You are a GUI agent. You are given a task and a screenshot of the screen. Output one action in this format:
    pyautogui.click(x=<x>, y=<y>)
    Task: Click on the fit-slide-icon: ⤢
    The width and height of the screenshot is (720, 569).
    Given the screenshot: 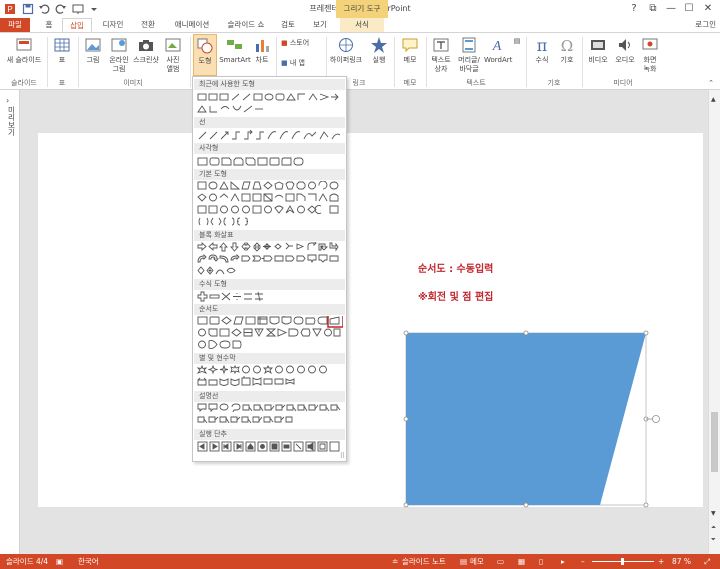 What is the action you would take?
    pyautogui.click(x=707, y=561)
    